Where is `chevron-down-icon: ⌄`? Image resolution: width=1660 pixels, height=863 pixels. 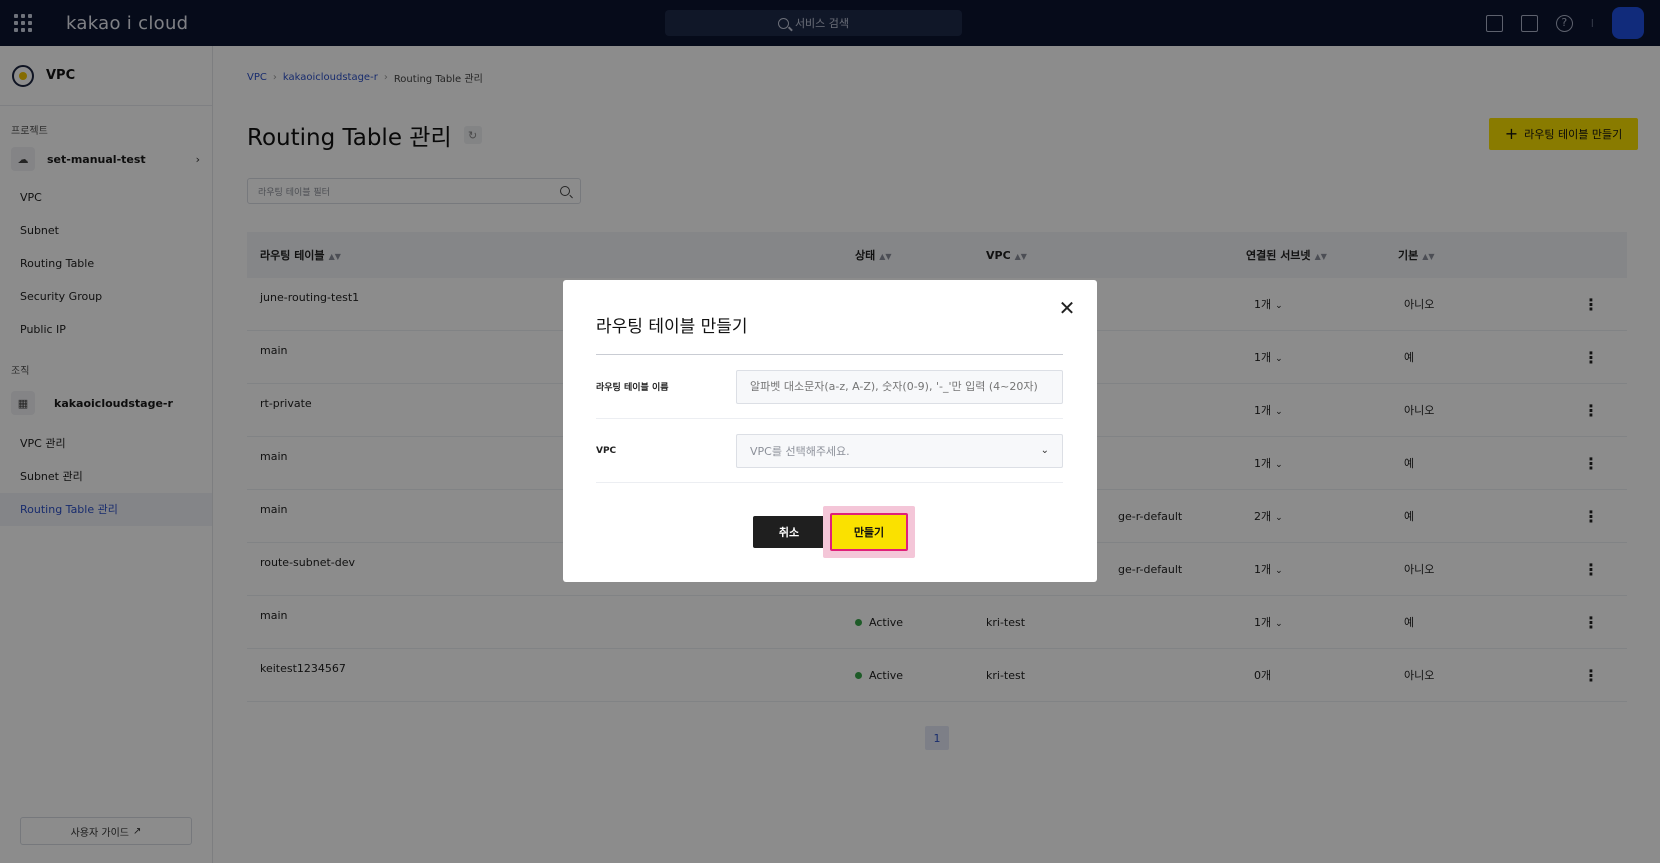
chevron-down-icon: ⌄ is located at coordinates (1044, 450).